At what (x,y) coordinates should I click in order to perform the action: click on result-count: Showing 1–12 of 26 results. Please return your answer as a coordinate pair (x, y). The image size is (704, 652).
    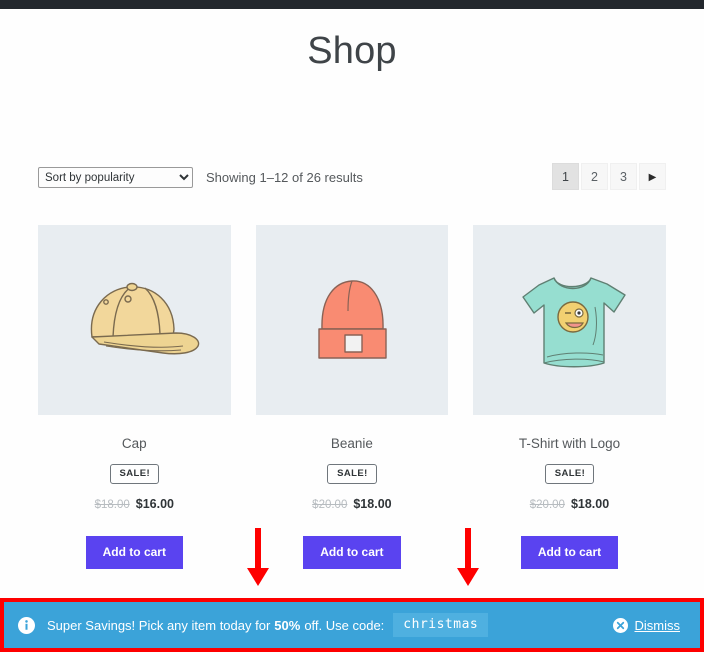
    Looking at the image, I should click on (284, 177).